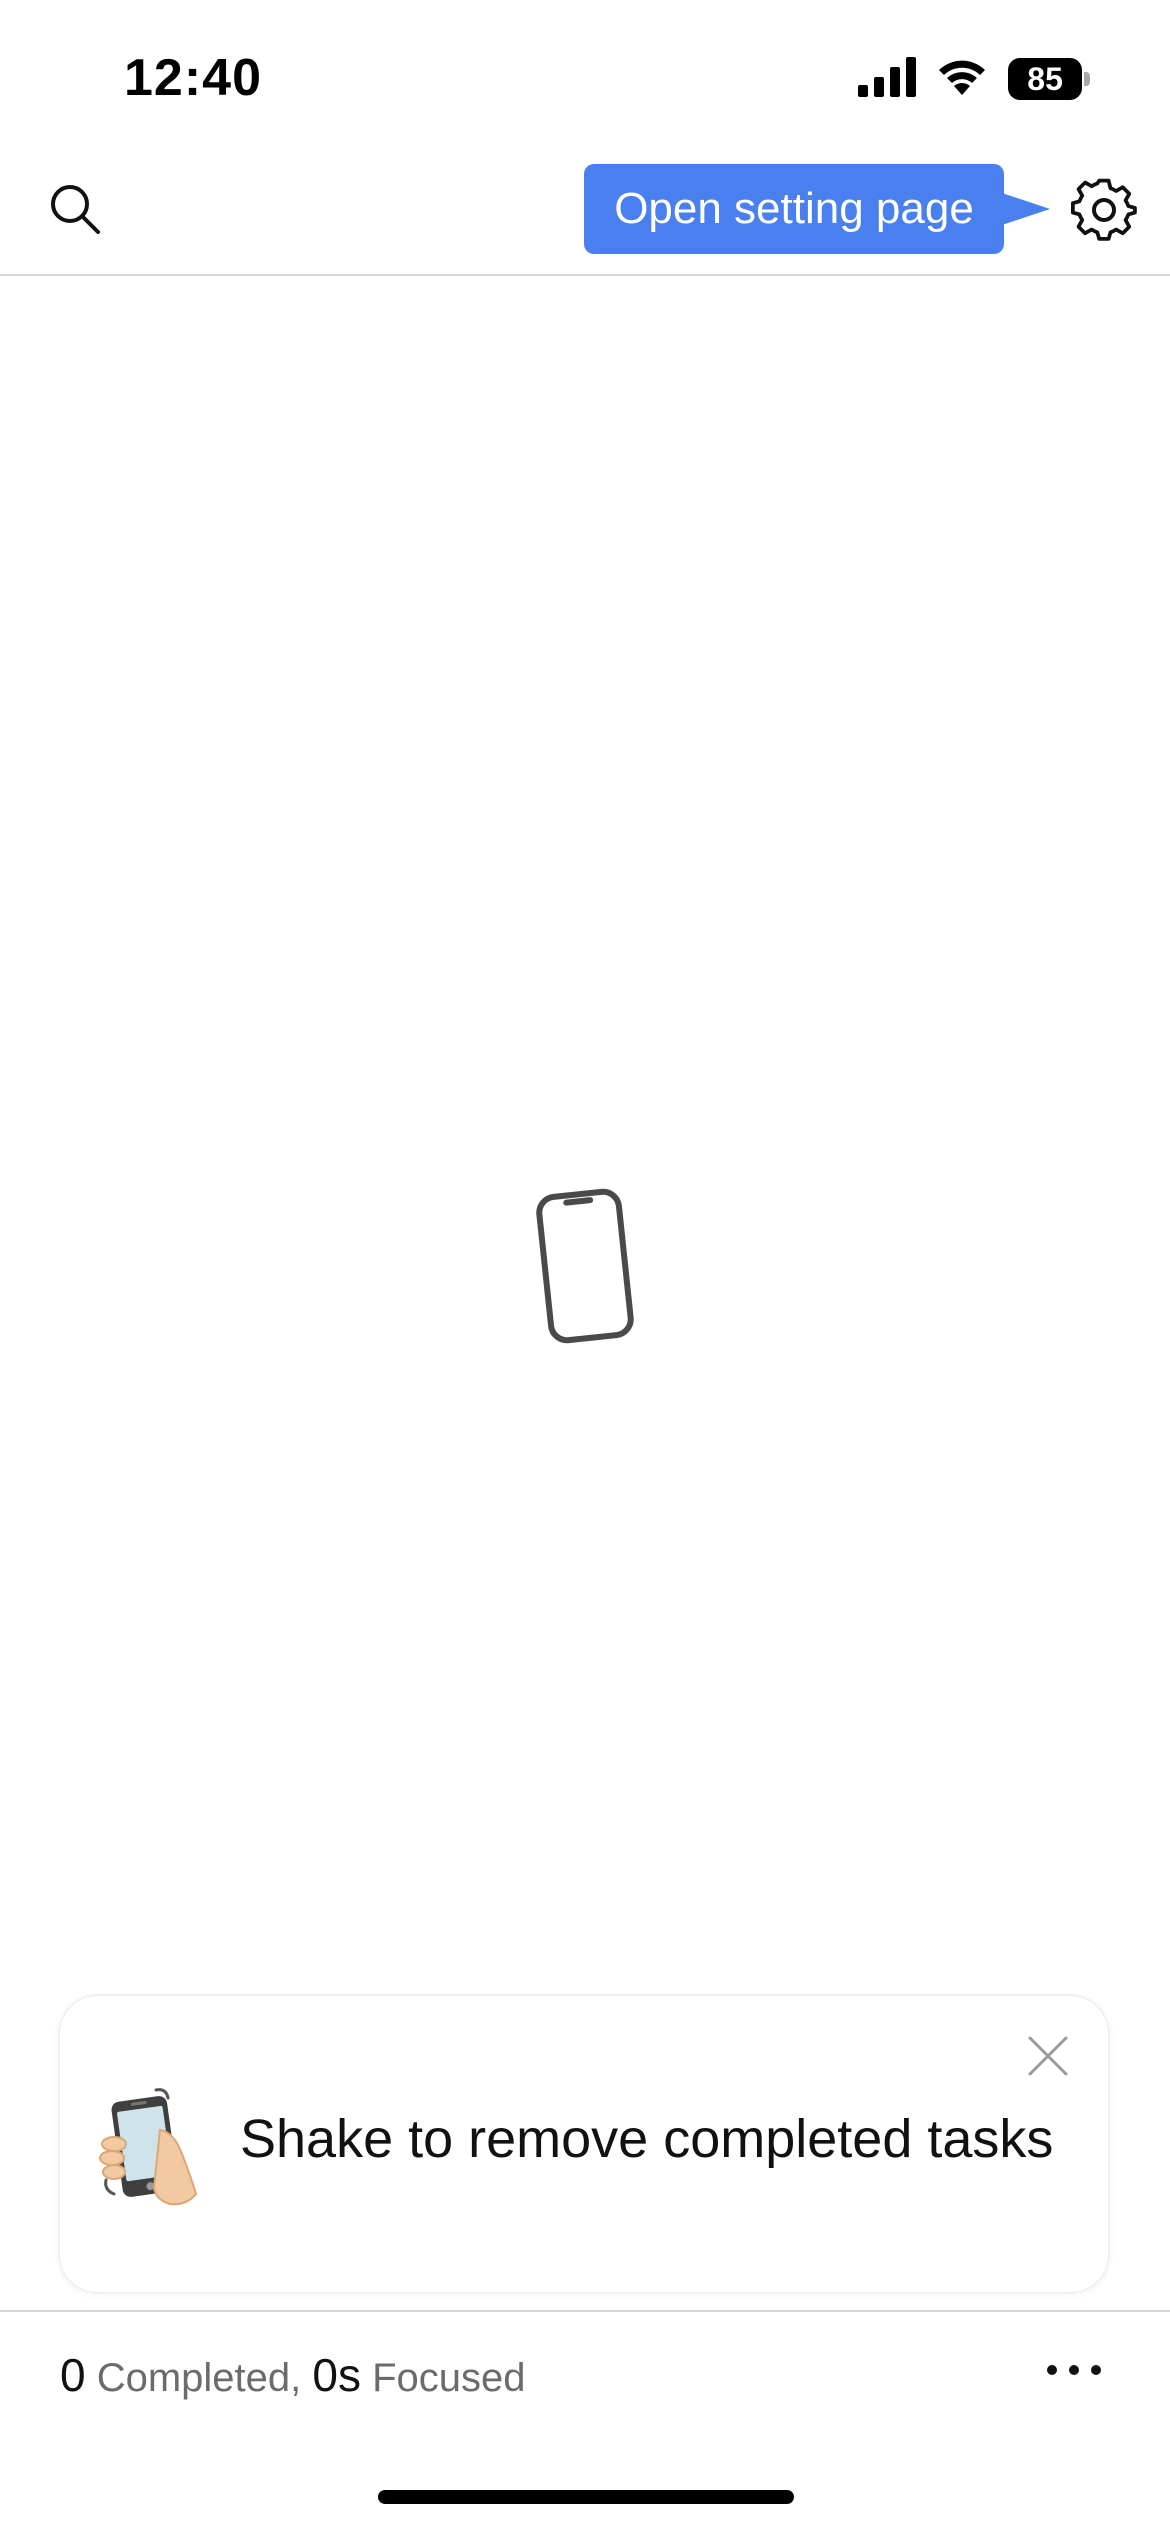  What do you see at coordinates (1045, 79) in the screenshot?
I see `battery-level: 85` at bounding box center [1045, 79].